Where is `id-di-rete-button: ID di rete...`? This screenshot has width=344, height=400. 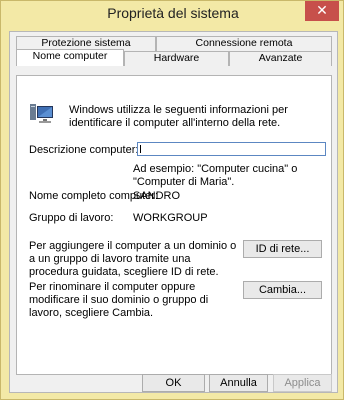
id-di-rete-button: ID di rete... is located at coordinates (282, 249).